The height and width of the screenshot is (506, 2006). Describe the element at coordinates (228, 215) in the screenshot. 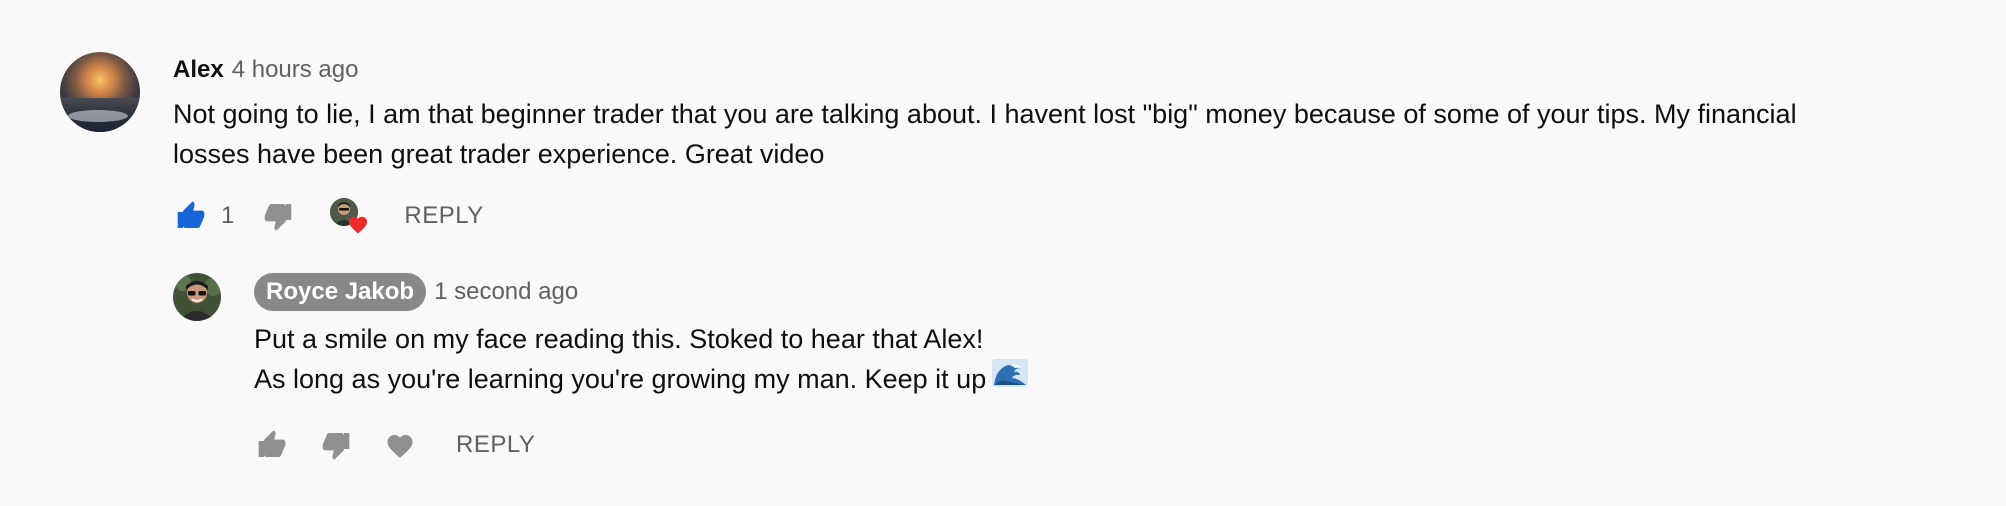

I see `like-count: 1` at that location.